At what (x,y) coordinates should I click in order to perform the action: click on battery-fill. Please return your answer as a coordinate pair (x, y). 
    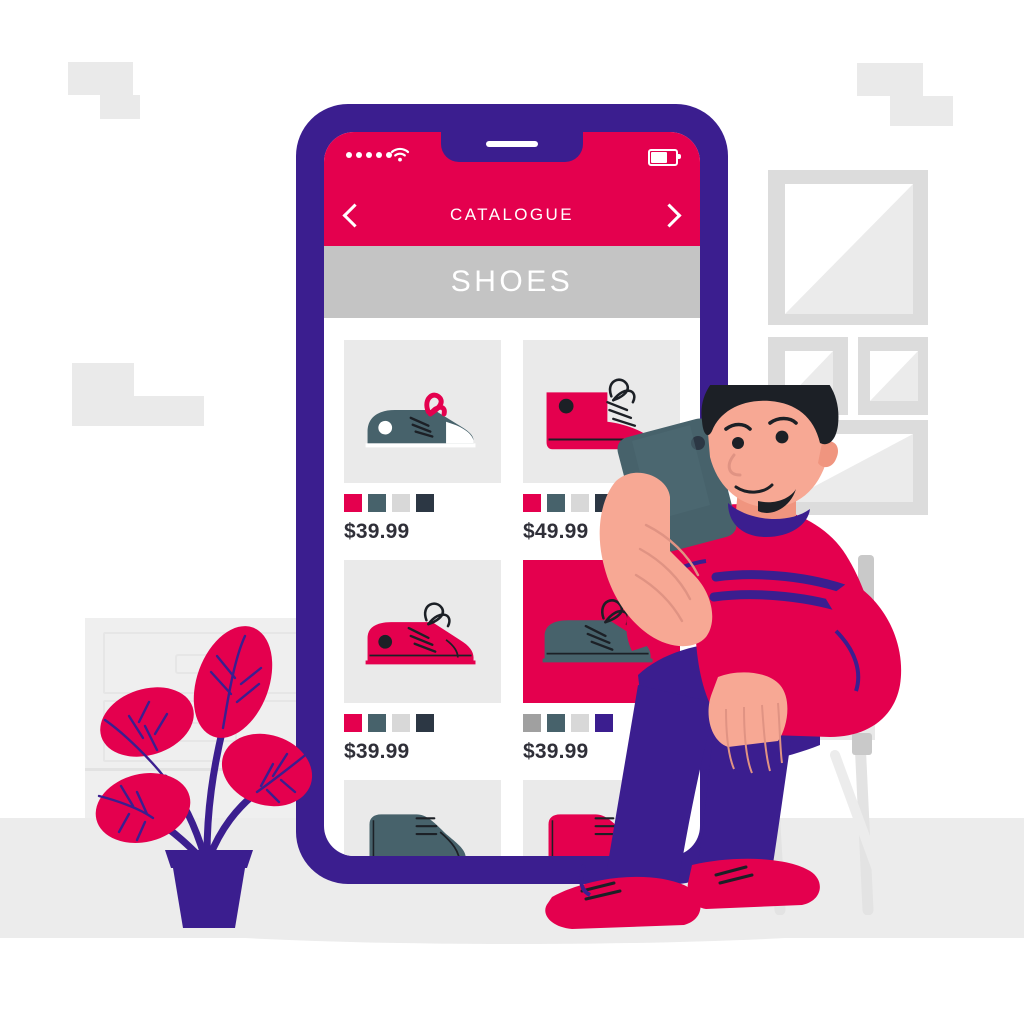
    Looking at the image, I should click on (659, 157).